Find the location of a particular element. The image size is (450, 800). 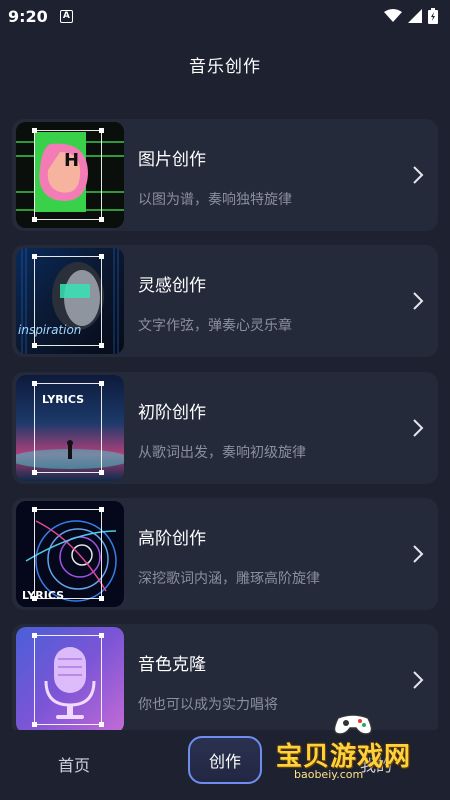

card-subtitle: 从歌词出发，奏响初级旋律 is located at coordinates (222, 453).